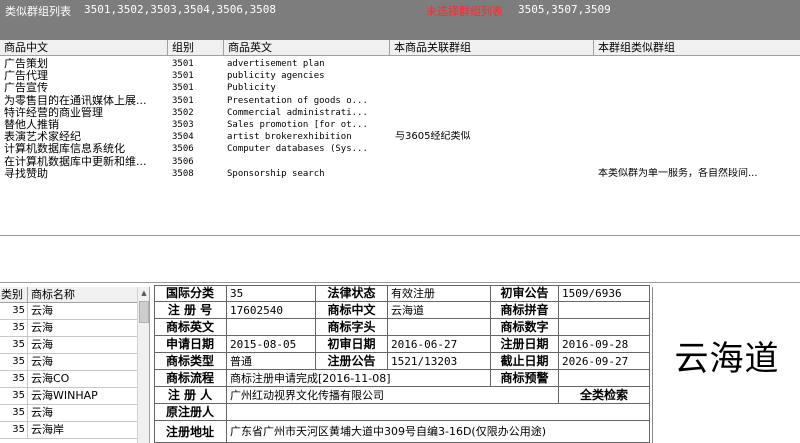  I want to click on trademark-list-row: 35 云海岸, so click(68, 430).